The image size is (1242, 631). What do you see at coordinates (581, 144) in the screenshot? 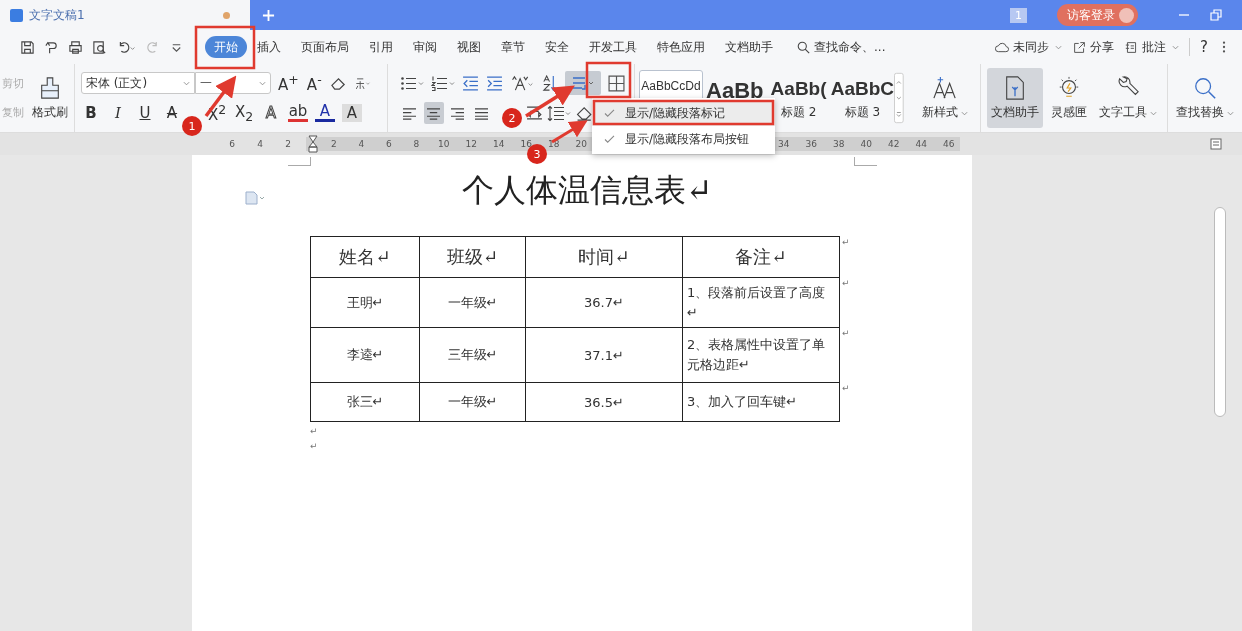
I see `ruler-number: 20` at bounding box center [581, 144].